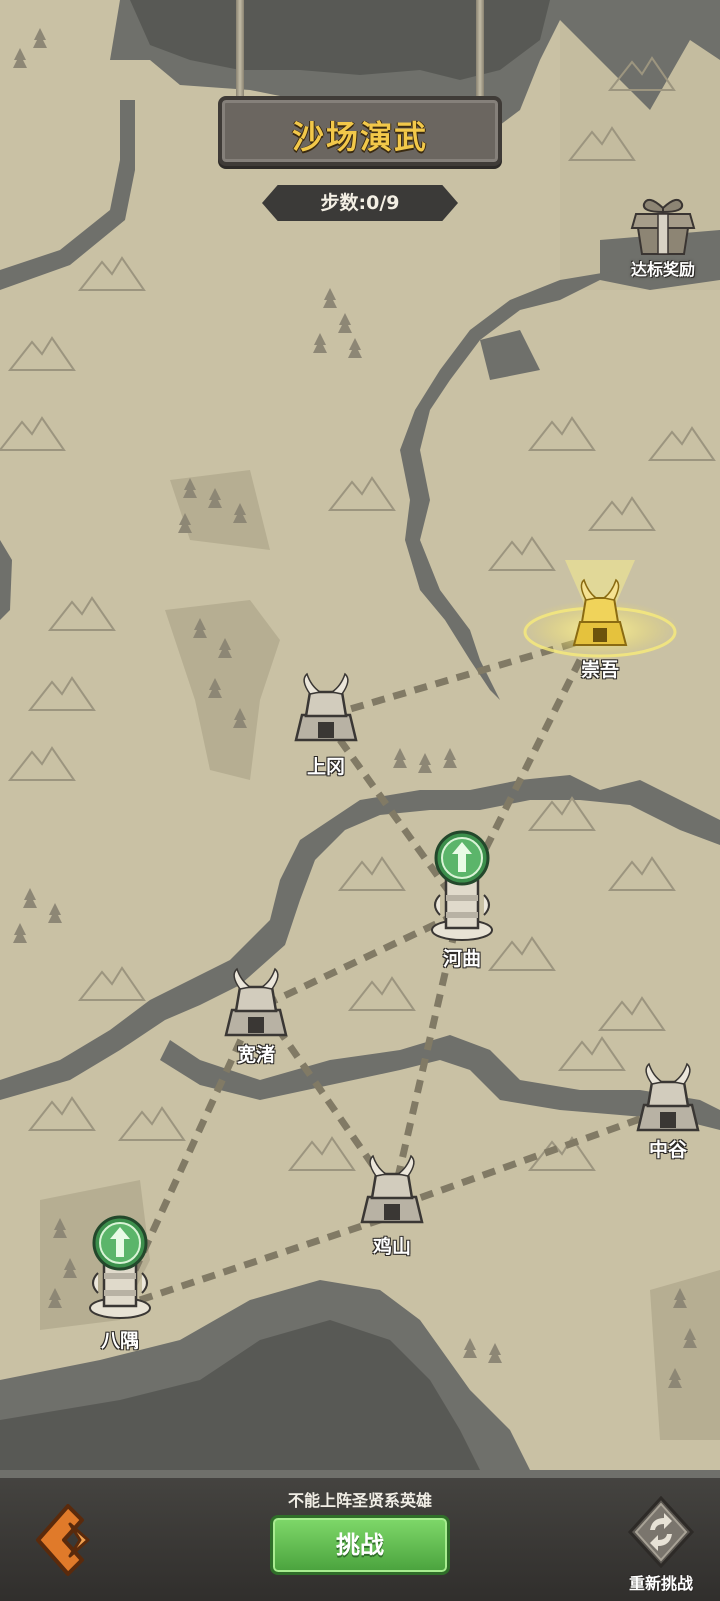 Image resolution: width=720 pixels, height=1601 pixels. I want to click on label-zhonggu: 中谷, so click(668, 1150).